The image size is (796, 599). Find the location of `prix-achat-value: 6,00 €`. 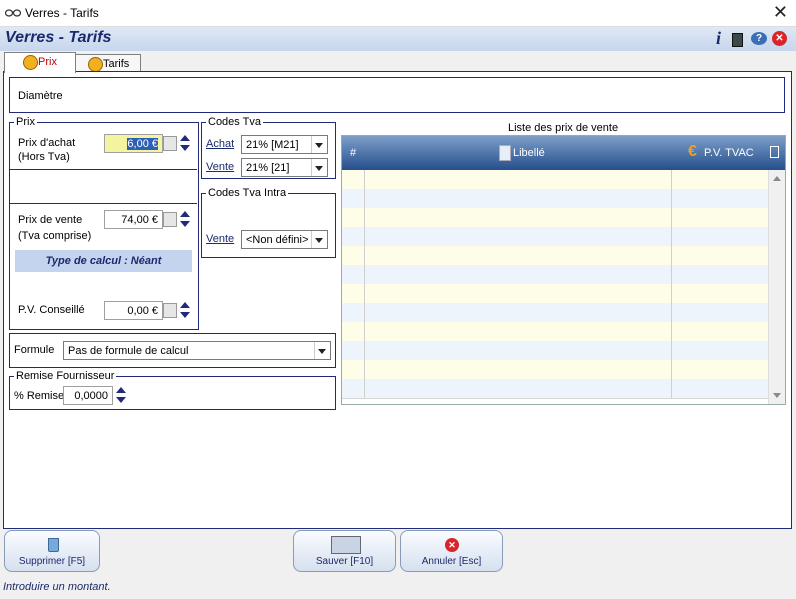

prix-achat-value: 6,00 € is located at coordinates (142, 144).